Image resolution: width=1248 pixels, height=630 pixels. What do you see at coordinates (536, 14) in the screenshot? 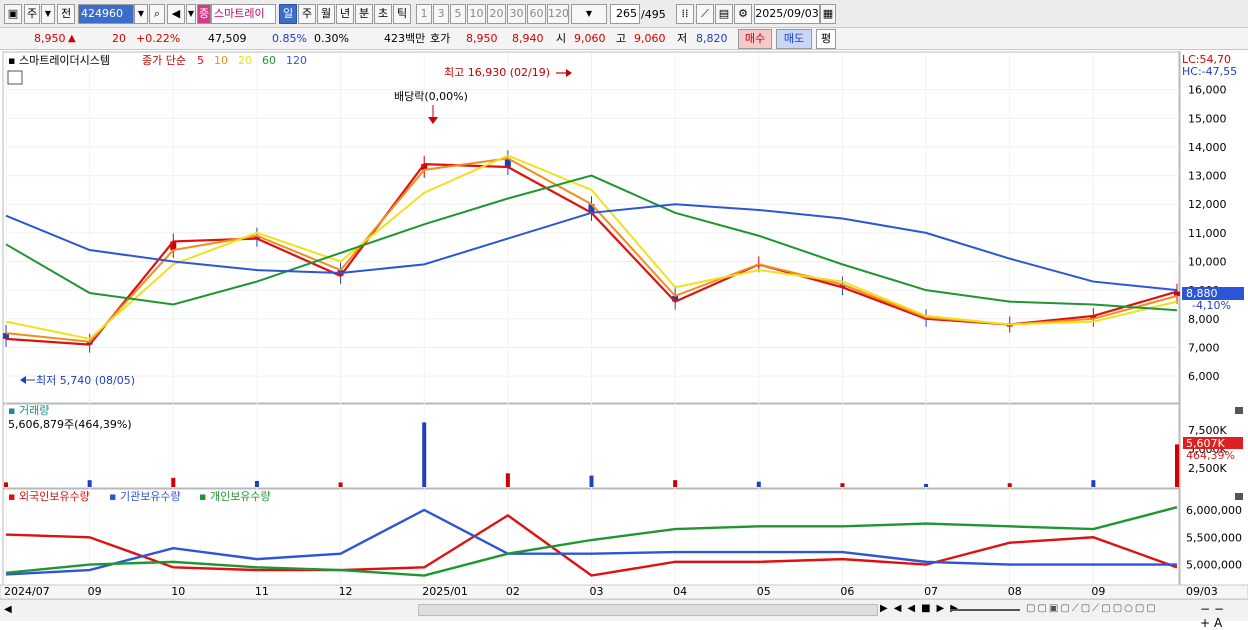
I see `interval-button: 60` at bounding box center [536, 14].